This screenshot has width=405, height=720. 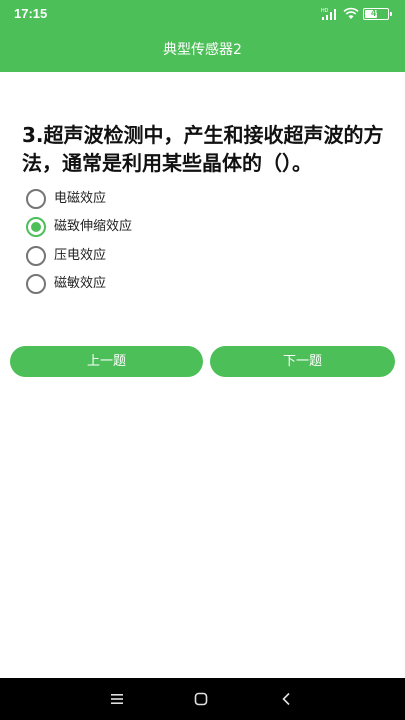 What do you see at coordinates (325, 11) in the screenshot?
I see `svg-text: HD` at bounding box center [325, 11].